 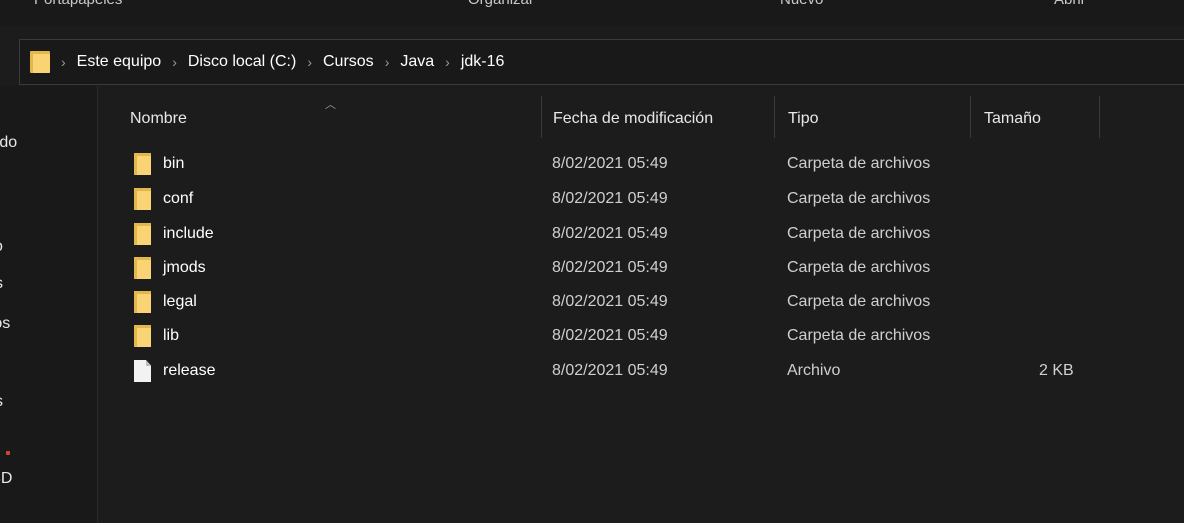 I want to click on file-name: legal, so click(x=180, y=301).